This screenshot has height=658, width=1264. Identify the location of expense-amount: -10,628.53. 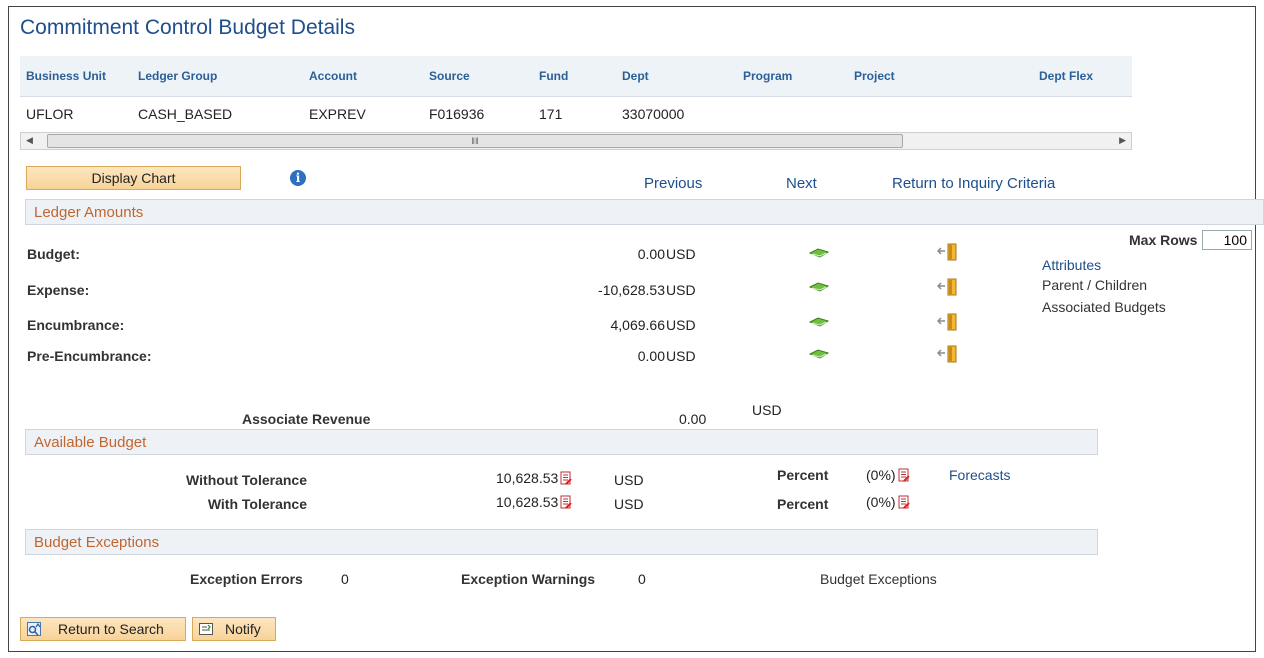
(631, 290).